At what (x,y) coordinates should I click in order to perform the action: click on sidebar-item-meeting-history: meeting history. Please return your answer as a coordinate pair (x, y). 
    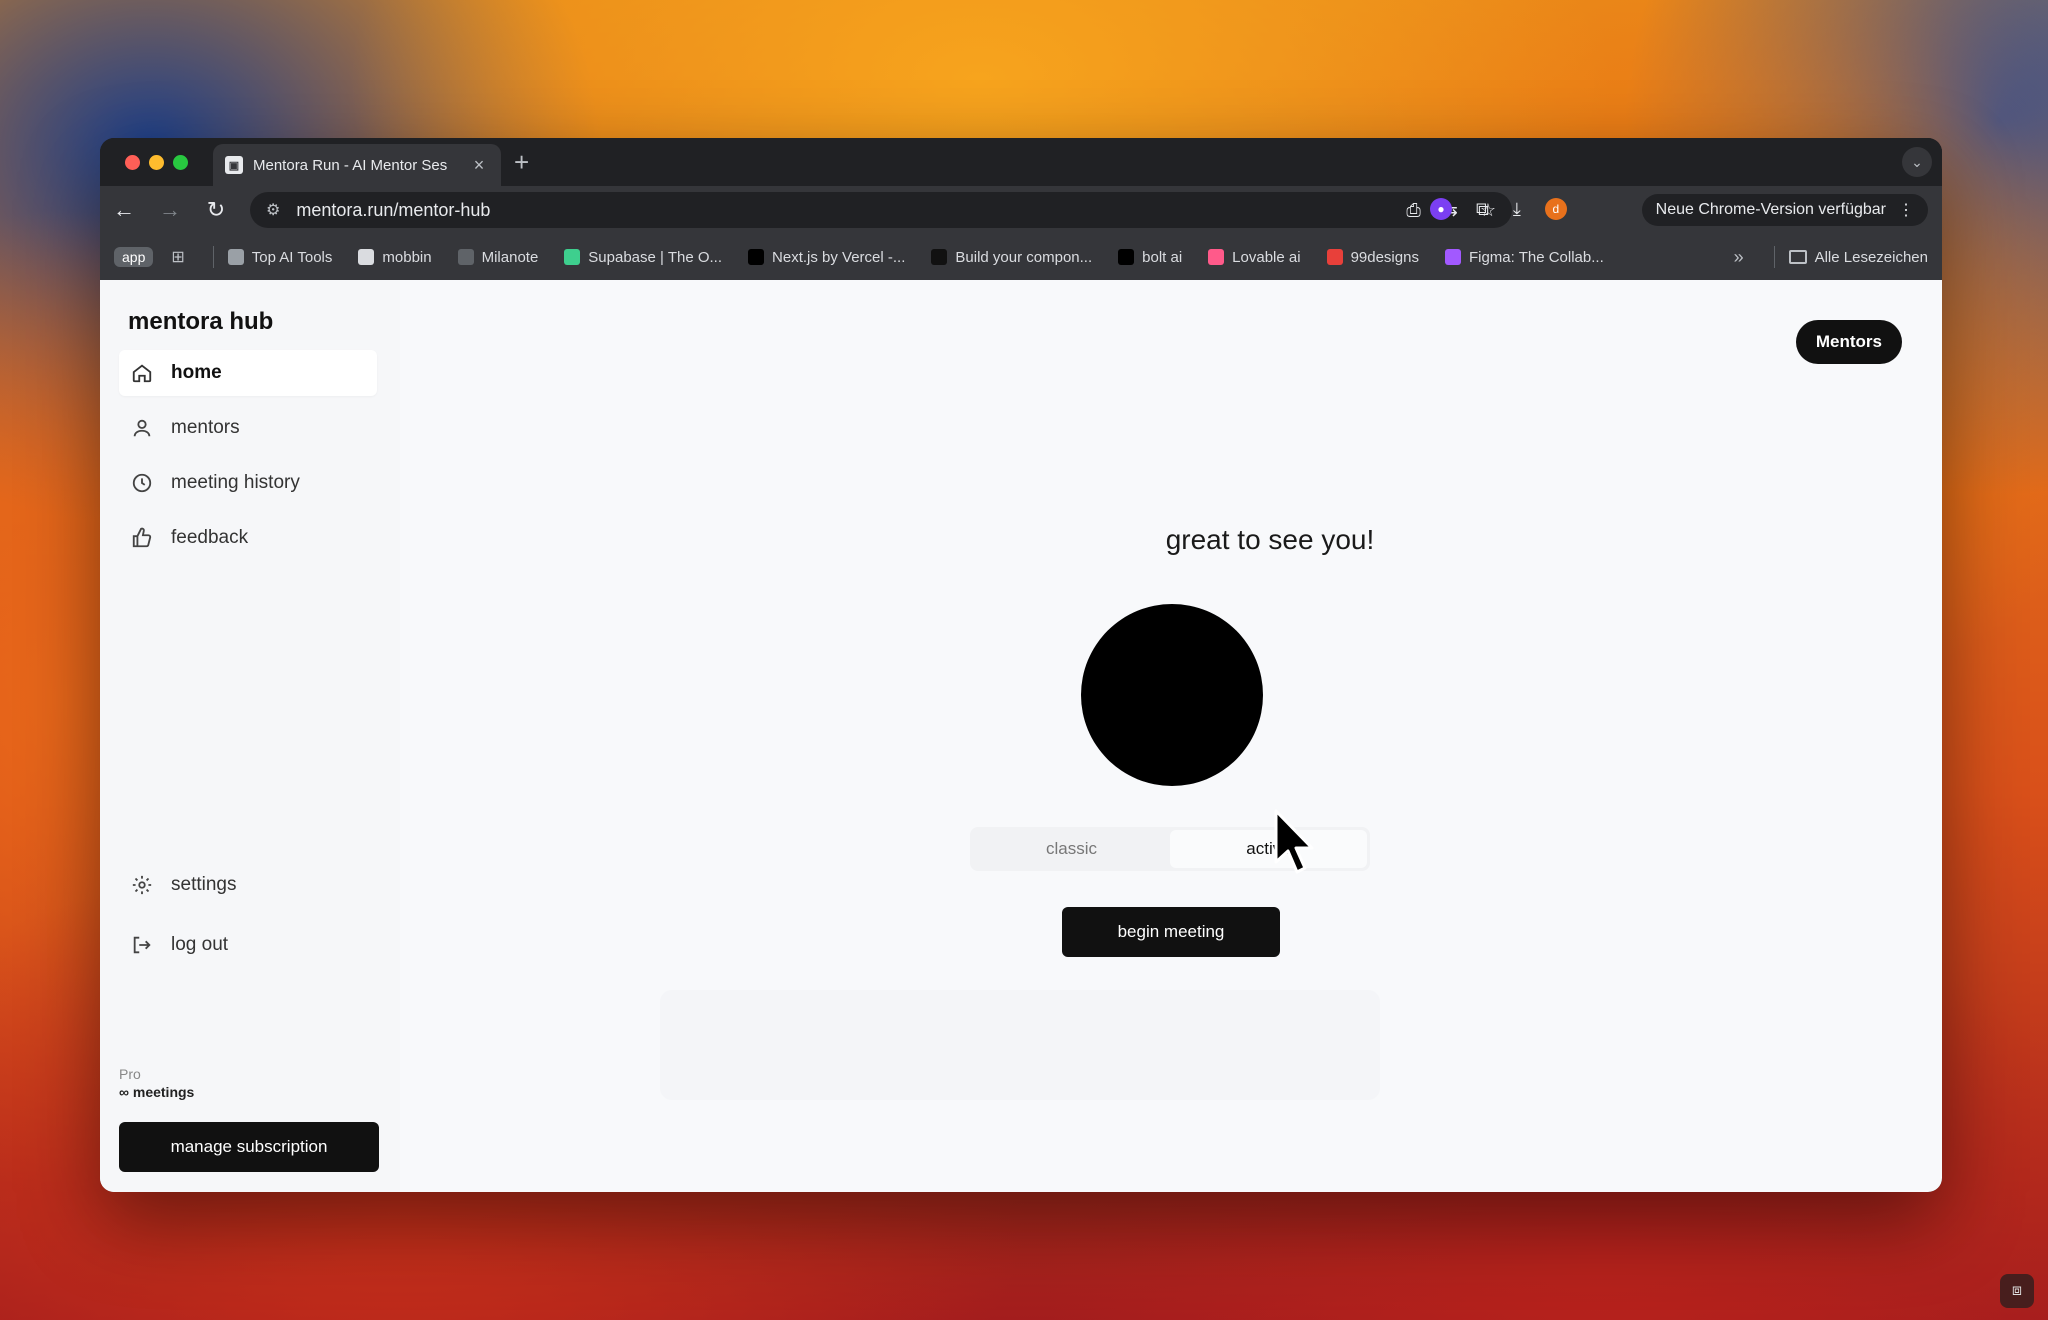
    Looking at the image, I should click on (248, 483).